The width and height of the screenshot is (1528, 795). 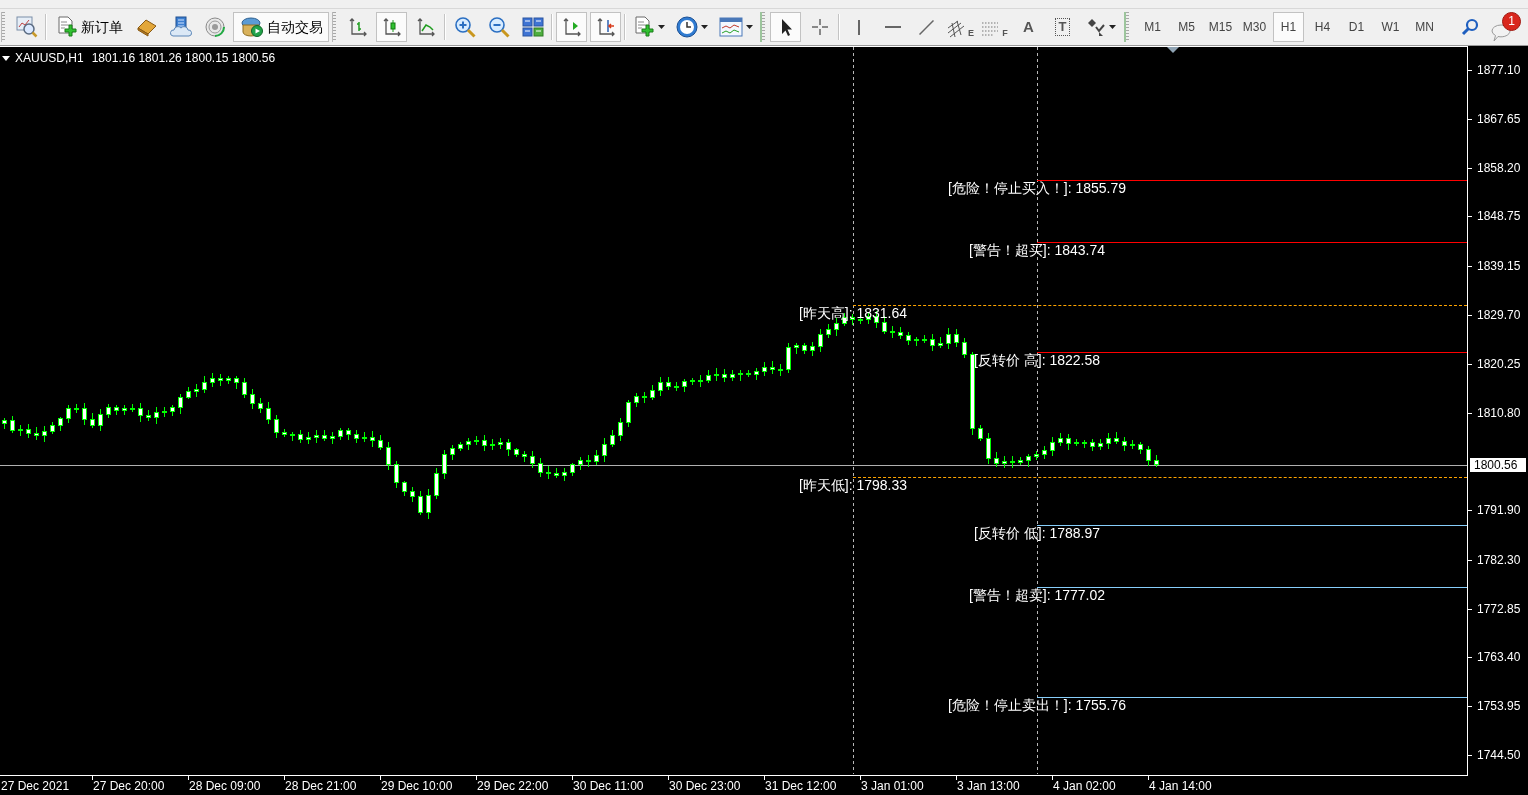 What do you see at coordinates (183, 58) in the screenshot?
I see `ohlc-values: 1801.16 1801.26 1800.15 1800.56` at bounding box center [183, 58].